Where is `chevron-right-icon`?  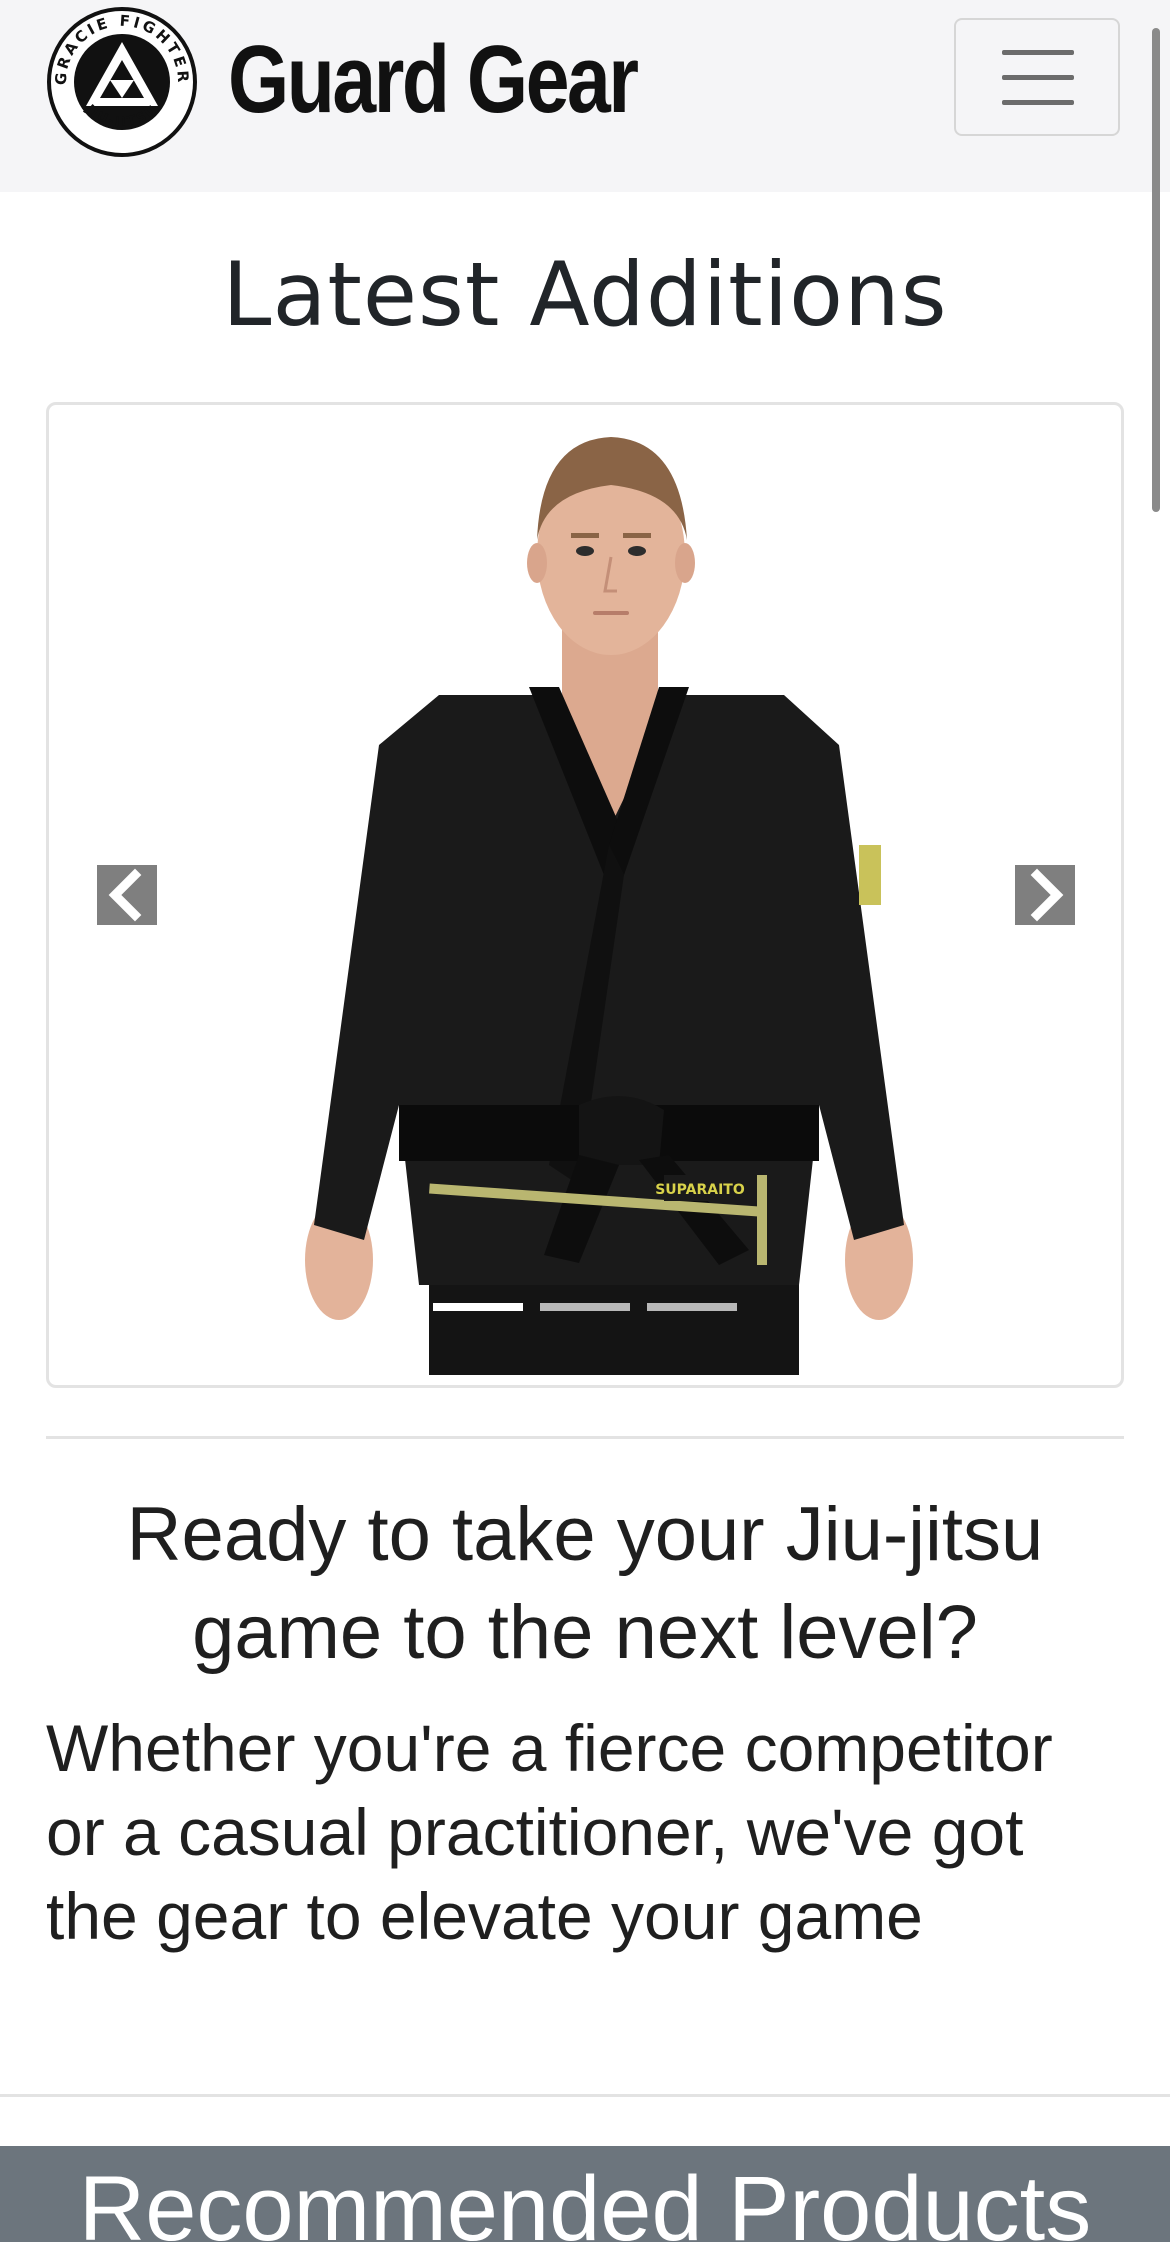 chevron-right-icon is located at coordinates (1047, 895).